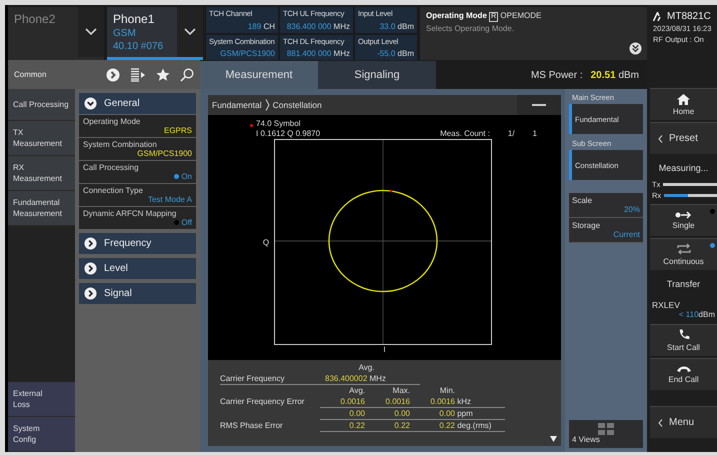  Describe the element at coordinates (41, 434) in the screenshot. I see `nav-item: System Config` at that location.